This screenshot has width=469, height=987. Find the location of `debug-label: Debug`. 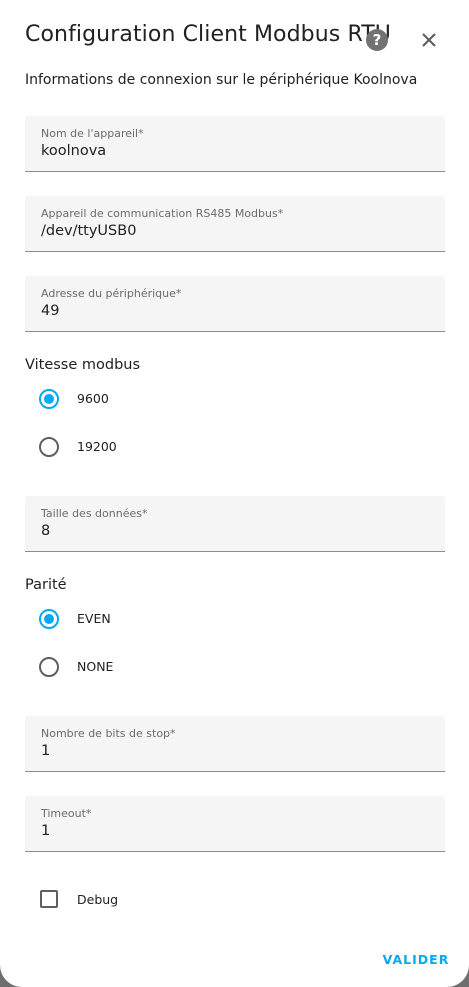

debug-label: Debug is located at coordinates (98, 899).